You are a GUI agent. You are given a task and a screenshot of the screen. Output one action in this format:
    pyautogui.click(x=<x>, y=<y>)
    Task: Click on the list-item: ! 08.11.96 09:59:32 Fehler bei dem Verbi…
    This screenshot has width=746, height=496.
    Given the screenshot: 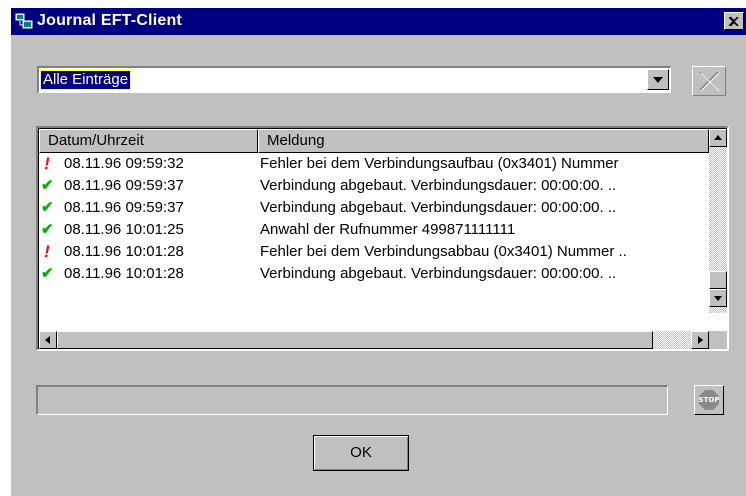 What is the action you would take?
    pyautogui.click(x=371, y=164)
    